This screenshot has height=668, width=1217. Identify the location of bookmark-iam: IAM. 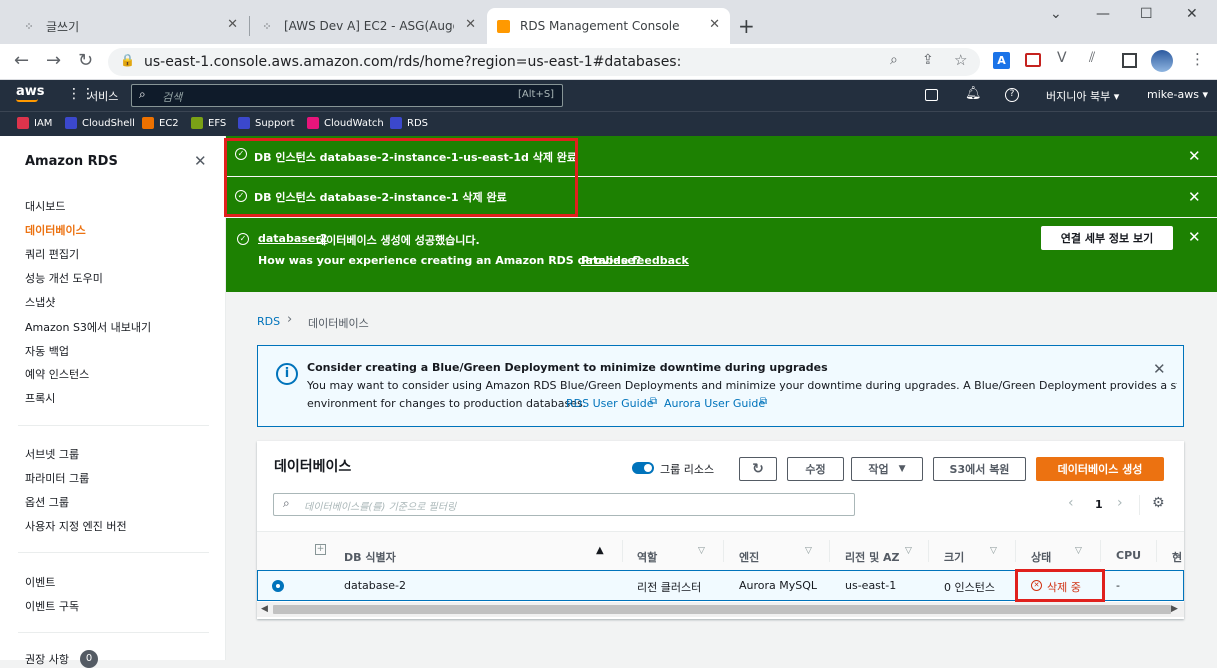
(34, 123).